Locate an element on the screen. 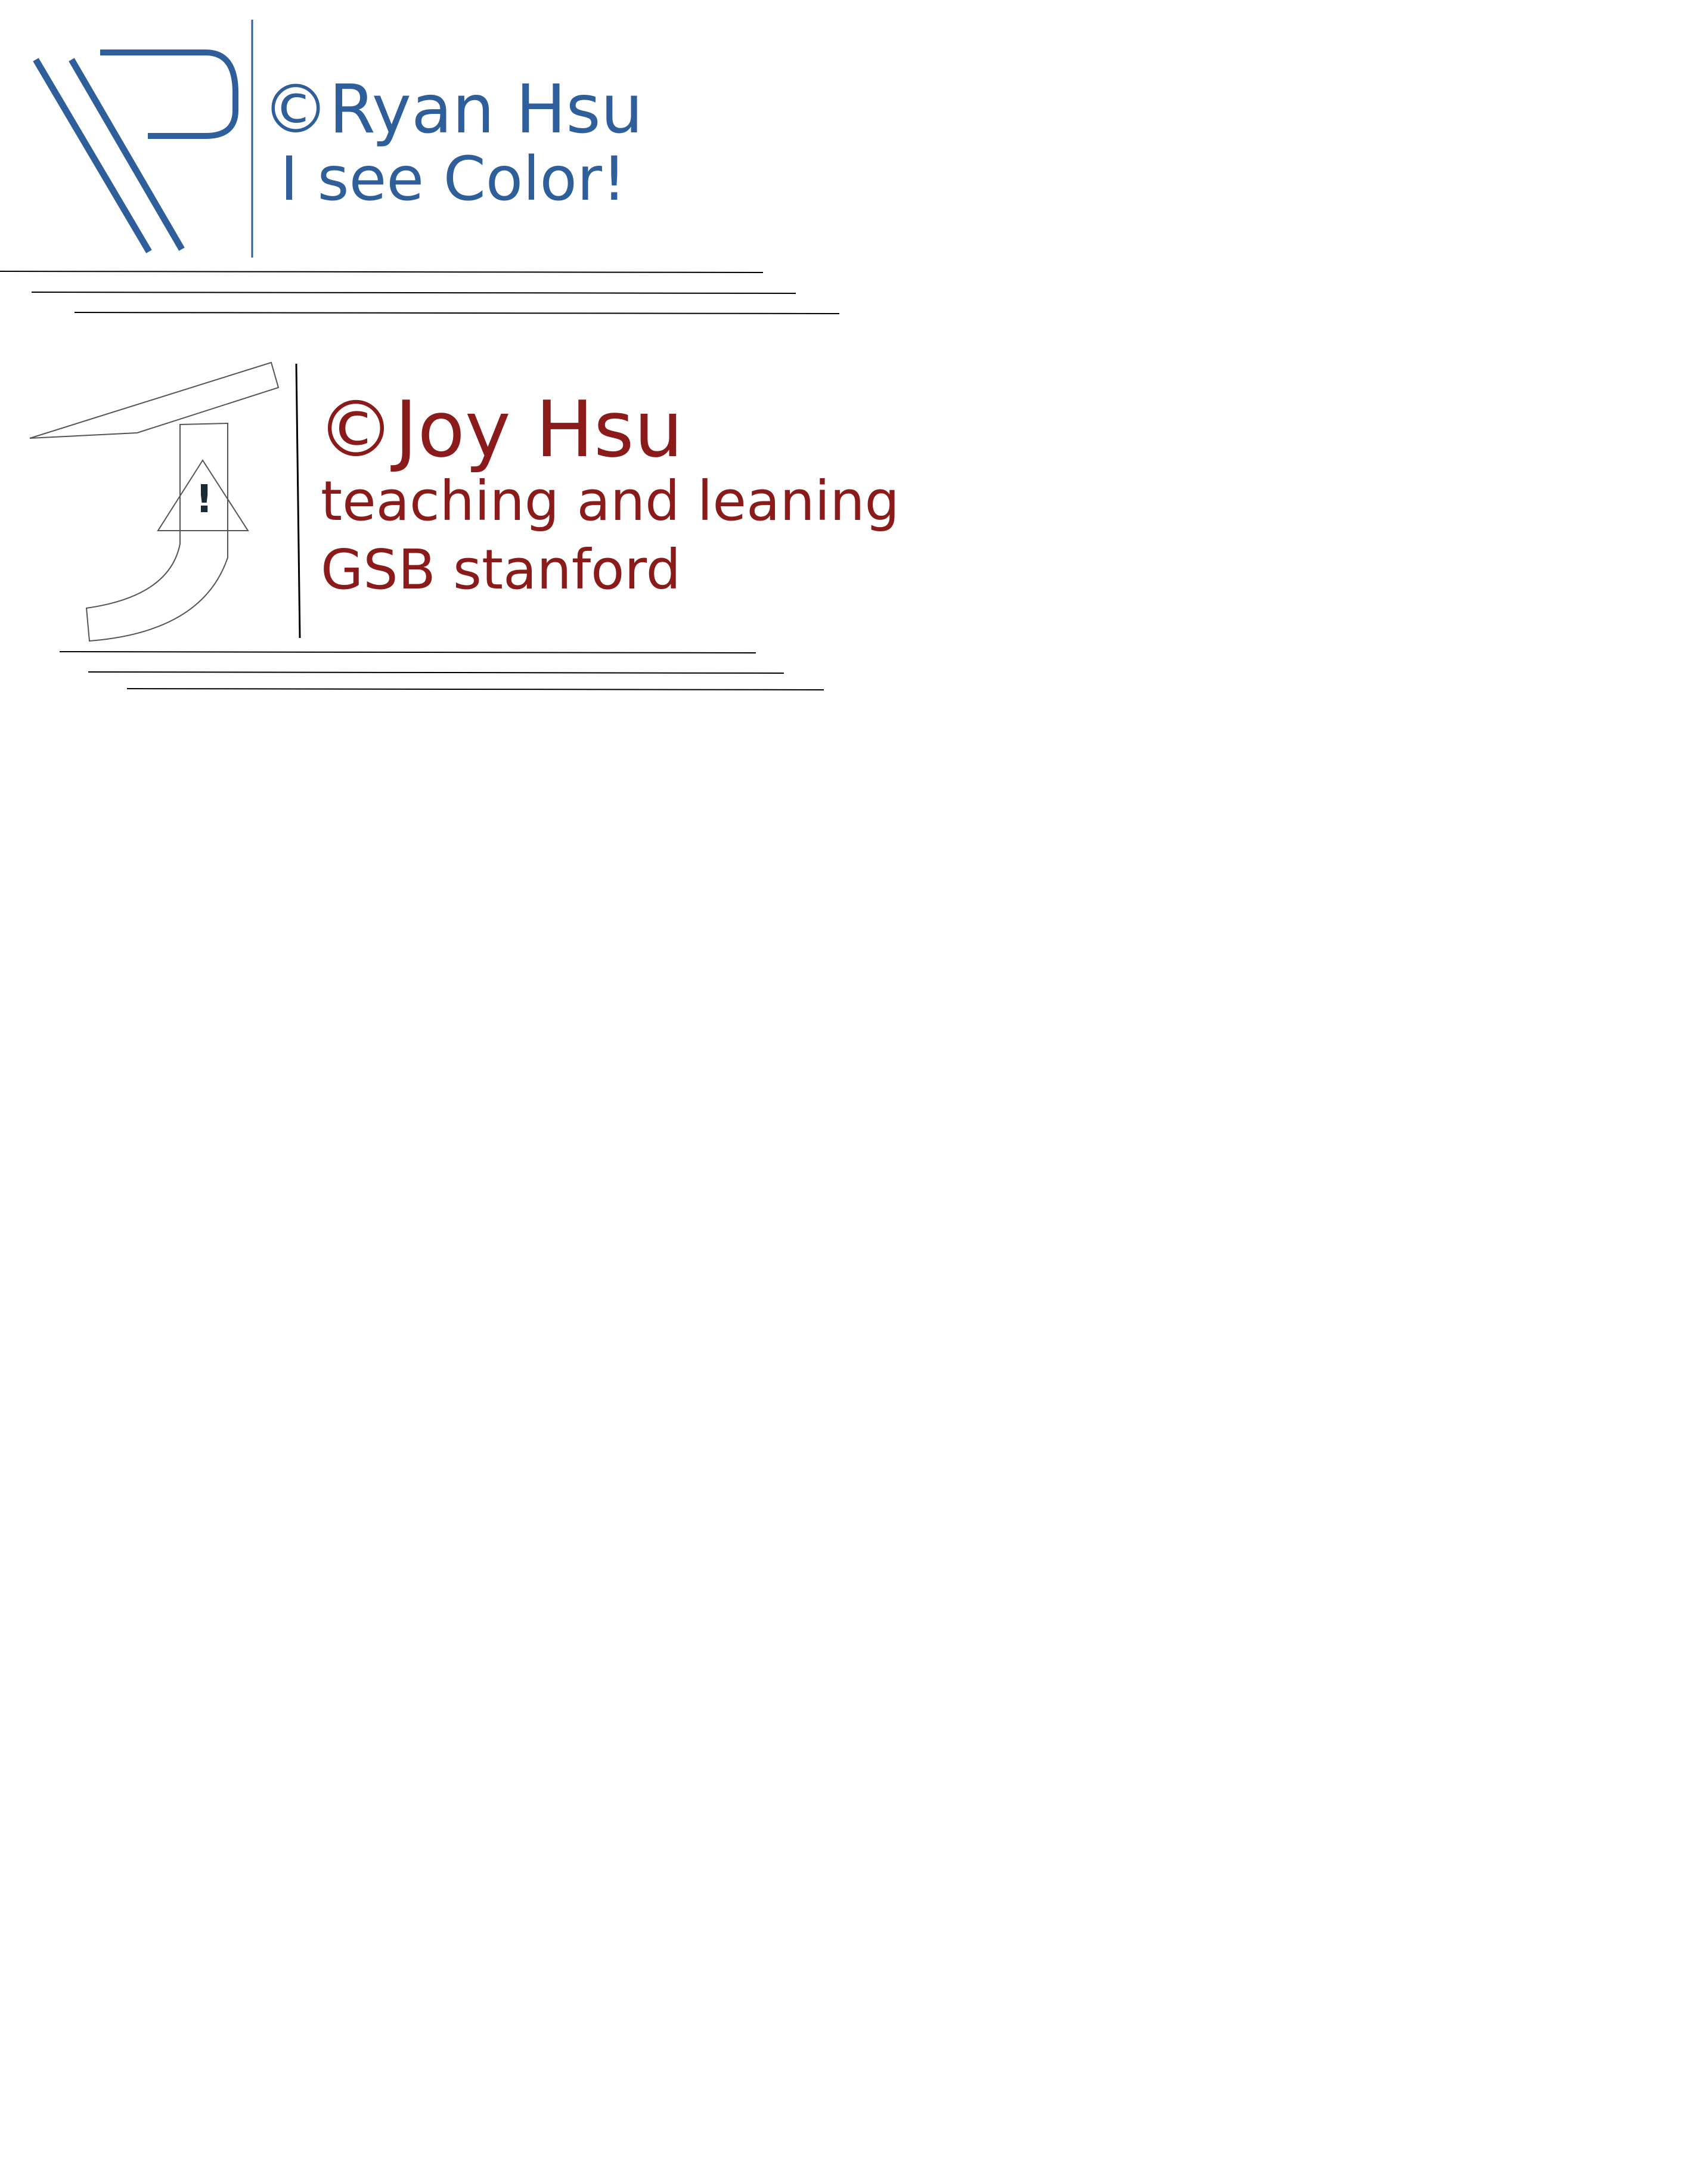 This screenshot has width=1687, height=2184. joy-logo-j-hook is located at coordinates (156, 532).